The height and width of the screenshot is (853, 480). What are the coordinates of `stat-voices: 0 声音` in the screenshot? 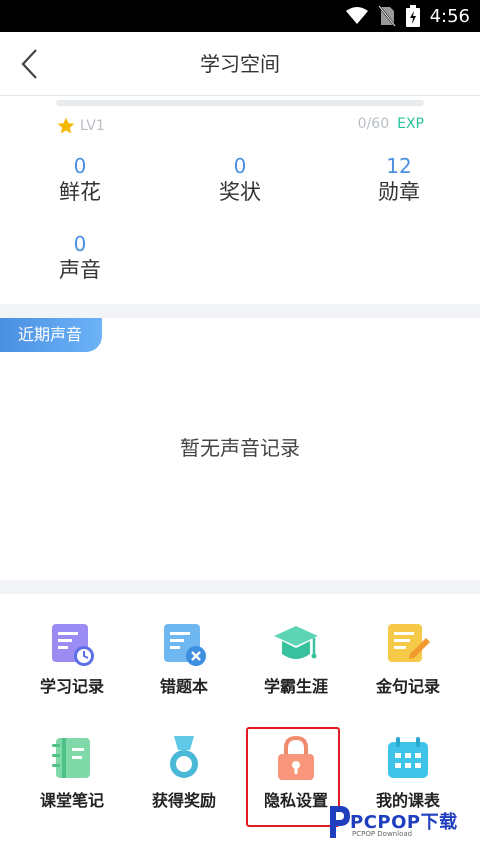 It's located at (80, 258).